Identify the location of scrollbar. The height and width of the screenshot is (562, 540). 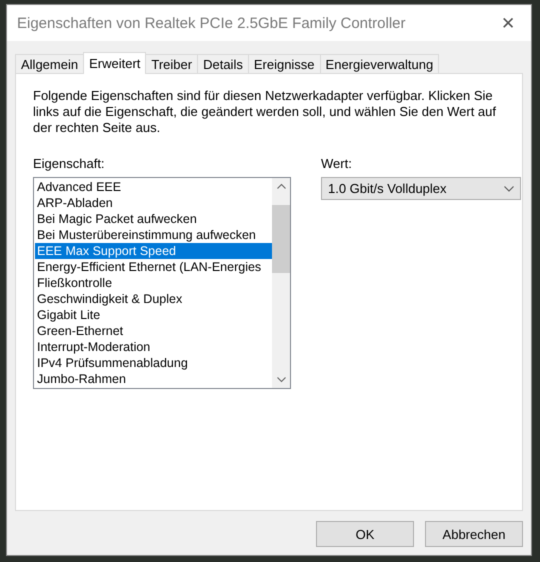
(281, 283).